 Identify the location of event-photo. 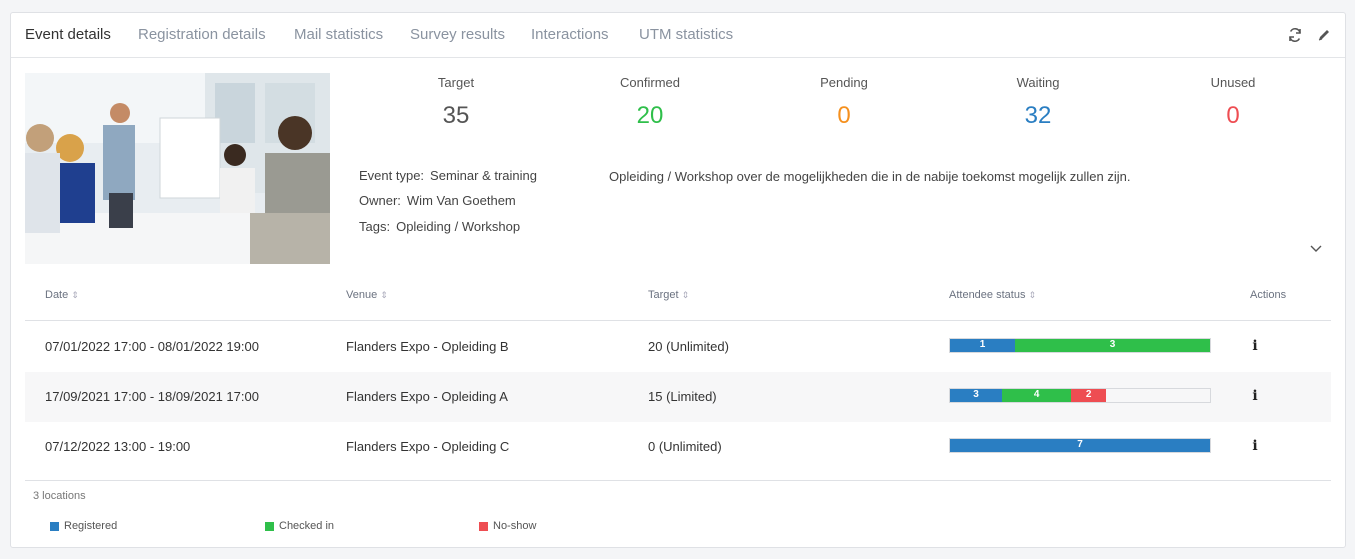
(177, 168).